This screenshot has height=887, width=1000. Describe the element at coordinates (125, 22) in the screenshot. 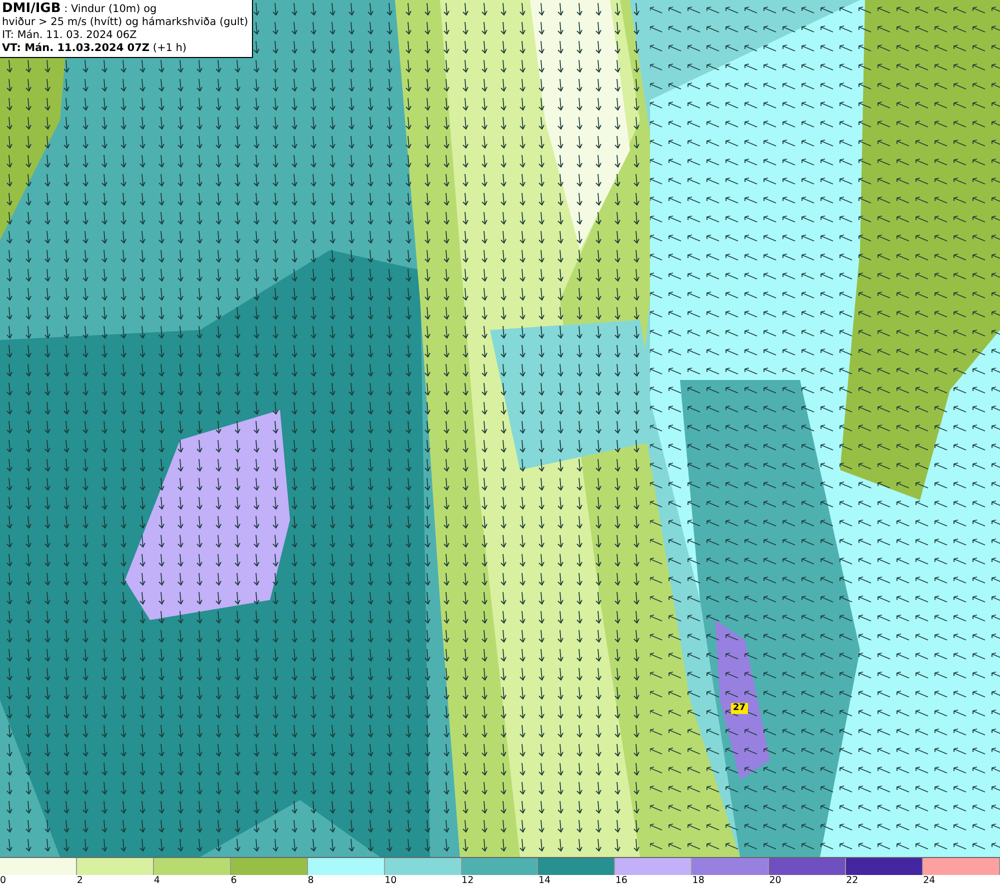

I see `title-line: hviður > 25 m/s (hvítt) og hámarkshviða (gult)` at that location.